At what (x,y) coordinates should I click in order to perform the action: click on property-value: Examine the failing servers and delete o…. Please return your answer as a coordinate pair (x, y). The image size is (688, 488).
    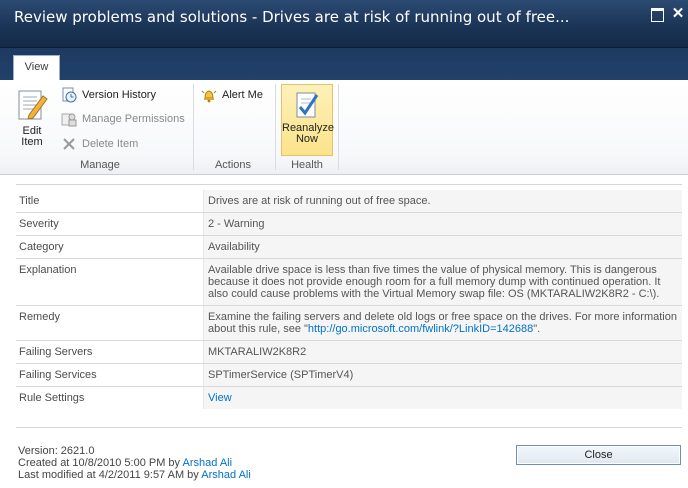
    Looking at the image, I should click on (442, 323).